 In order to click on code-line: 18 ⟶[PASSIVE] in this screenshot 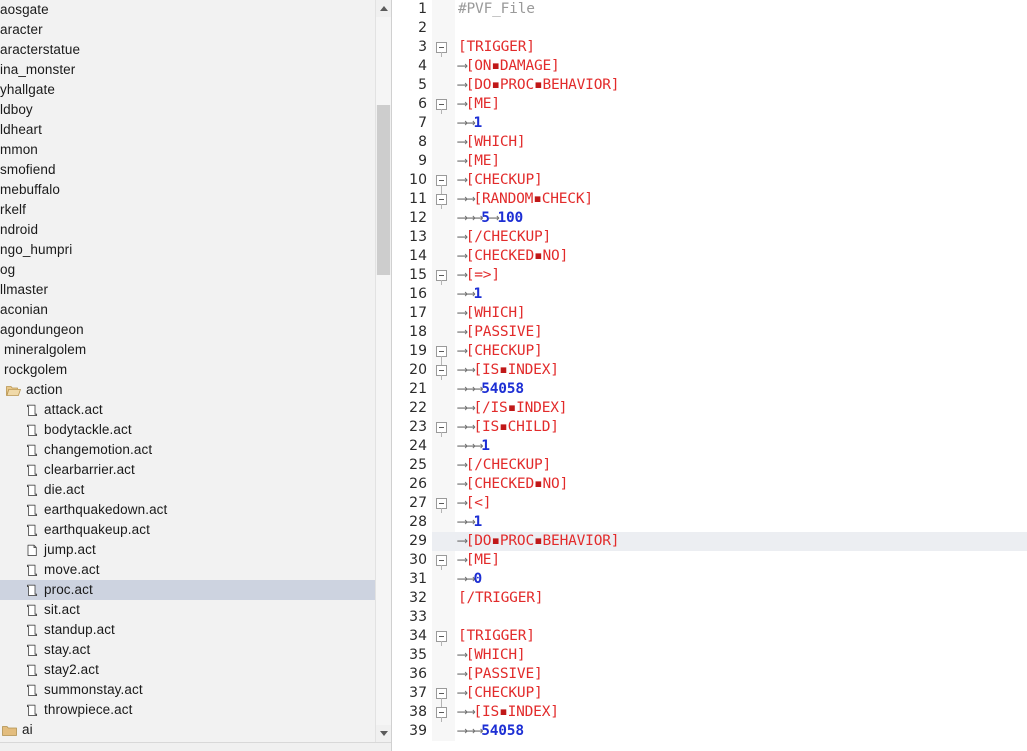, I will do `click(709, 332)`.